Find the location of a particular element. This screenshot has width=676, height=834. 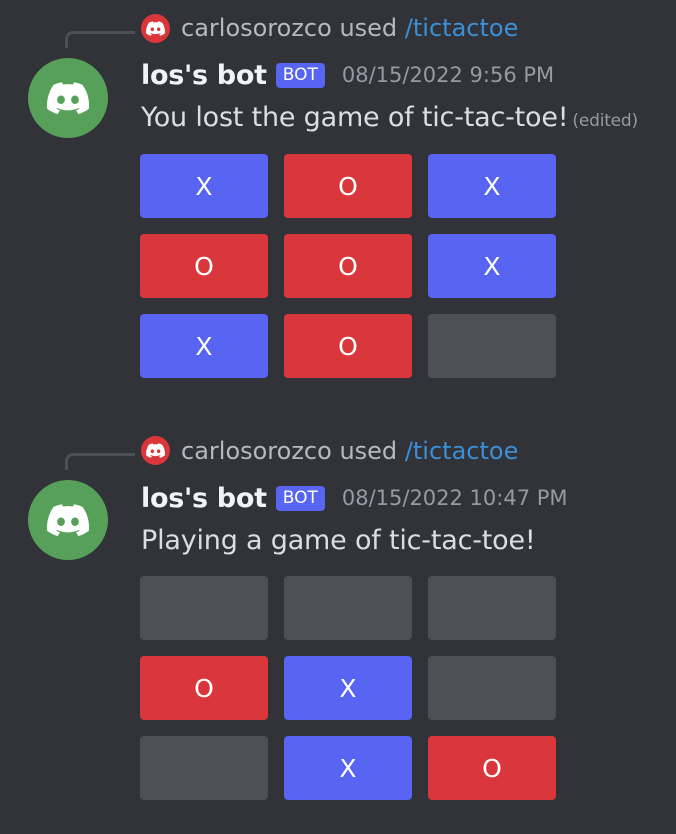

board-cell-2-2: O is located at coordinates (348, 266).